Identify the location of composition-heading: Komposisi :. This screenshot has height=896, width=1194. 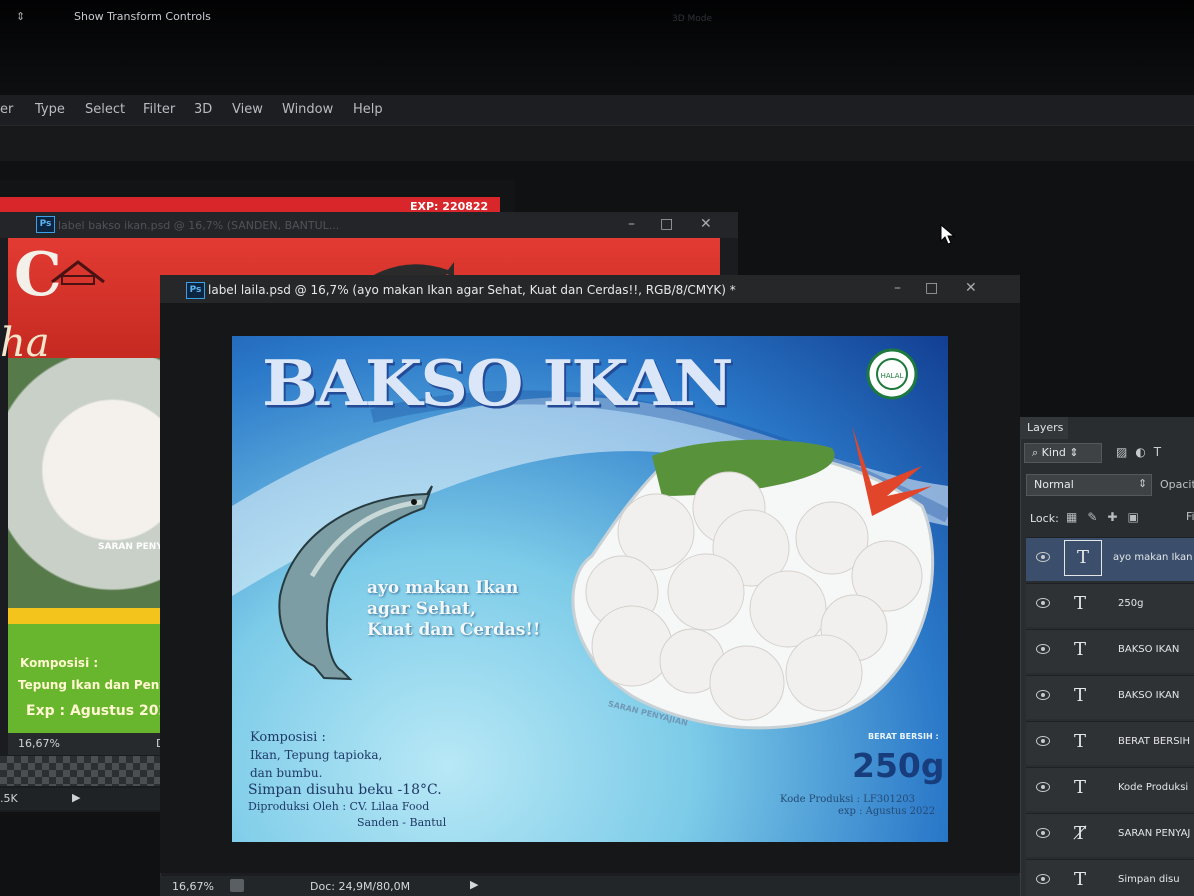
(288, 737).